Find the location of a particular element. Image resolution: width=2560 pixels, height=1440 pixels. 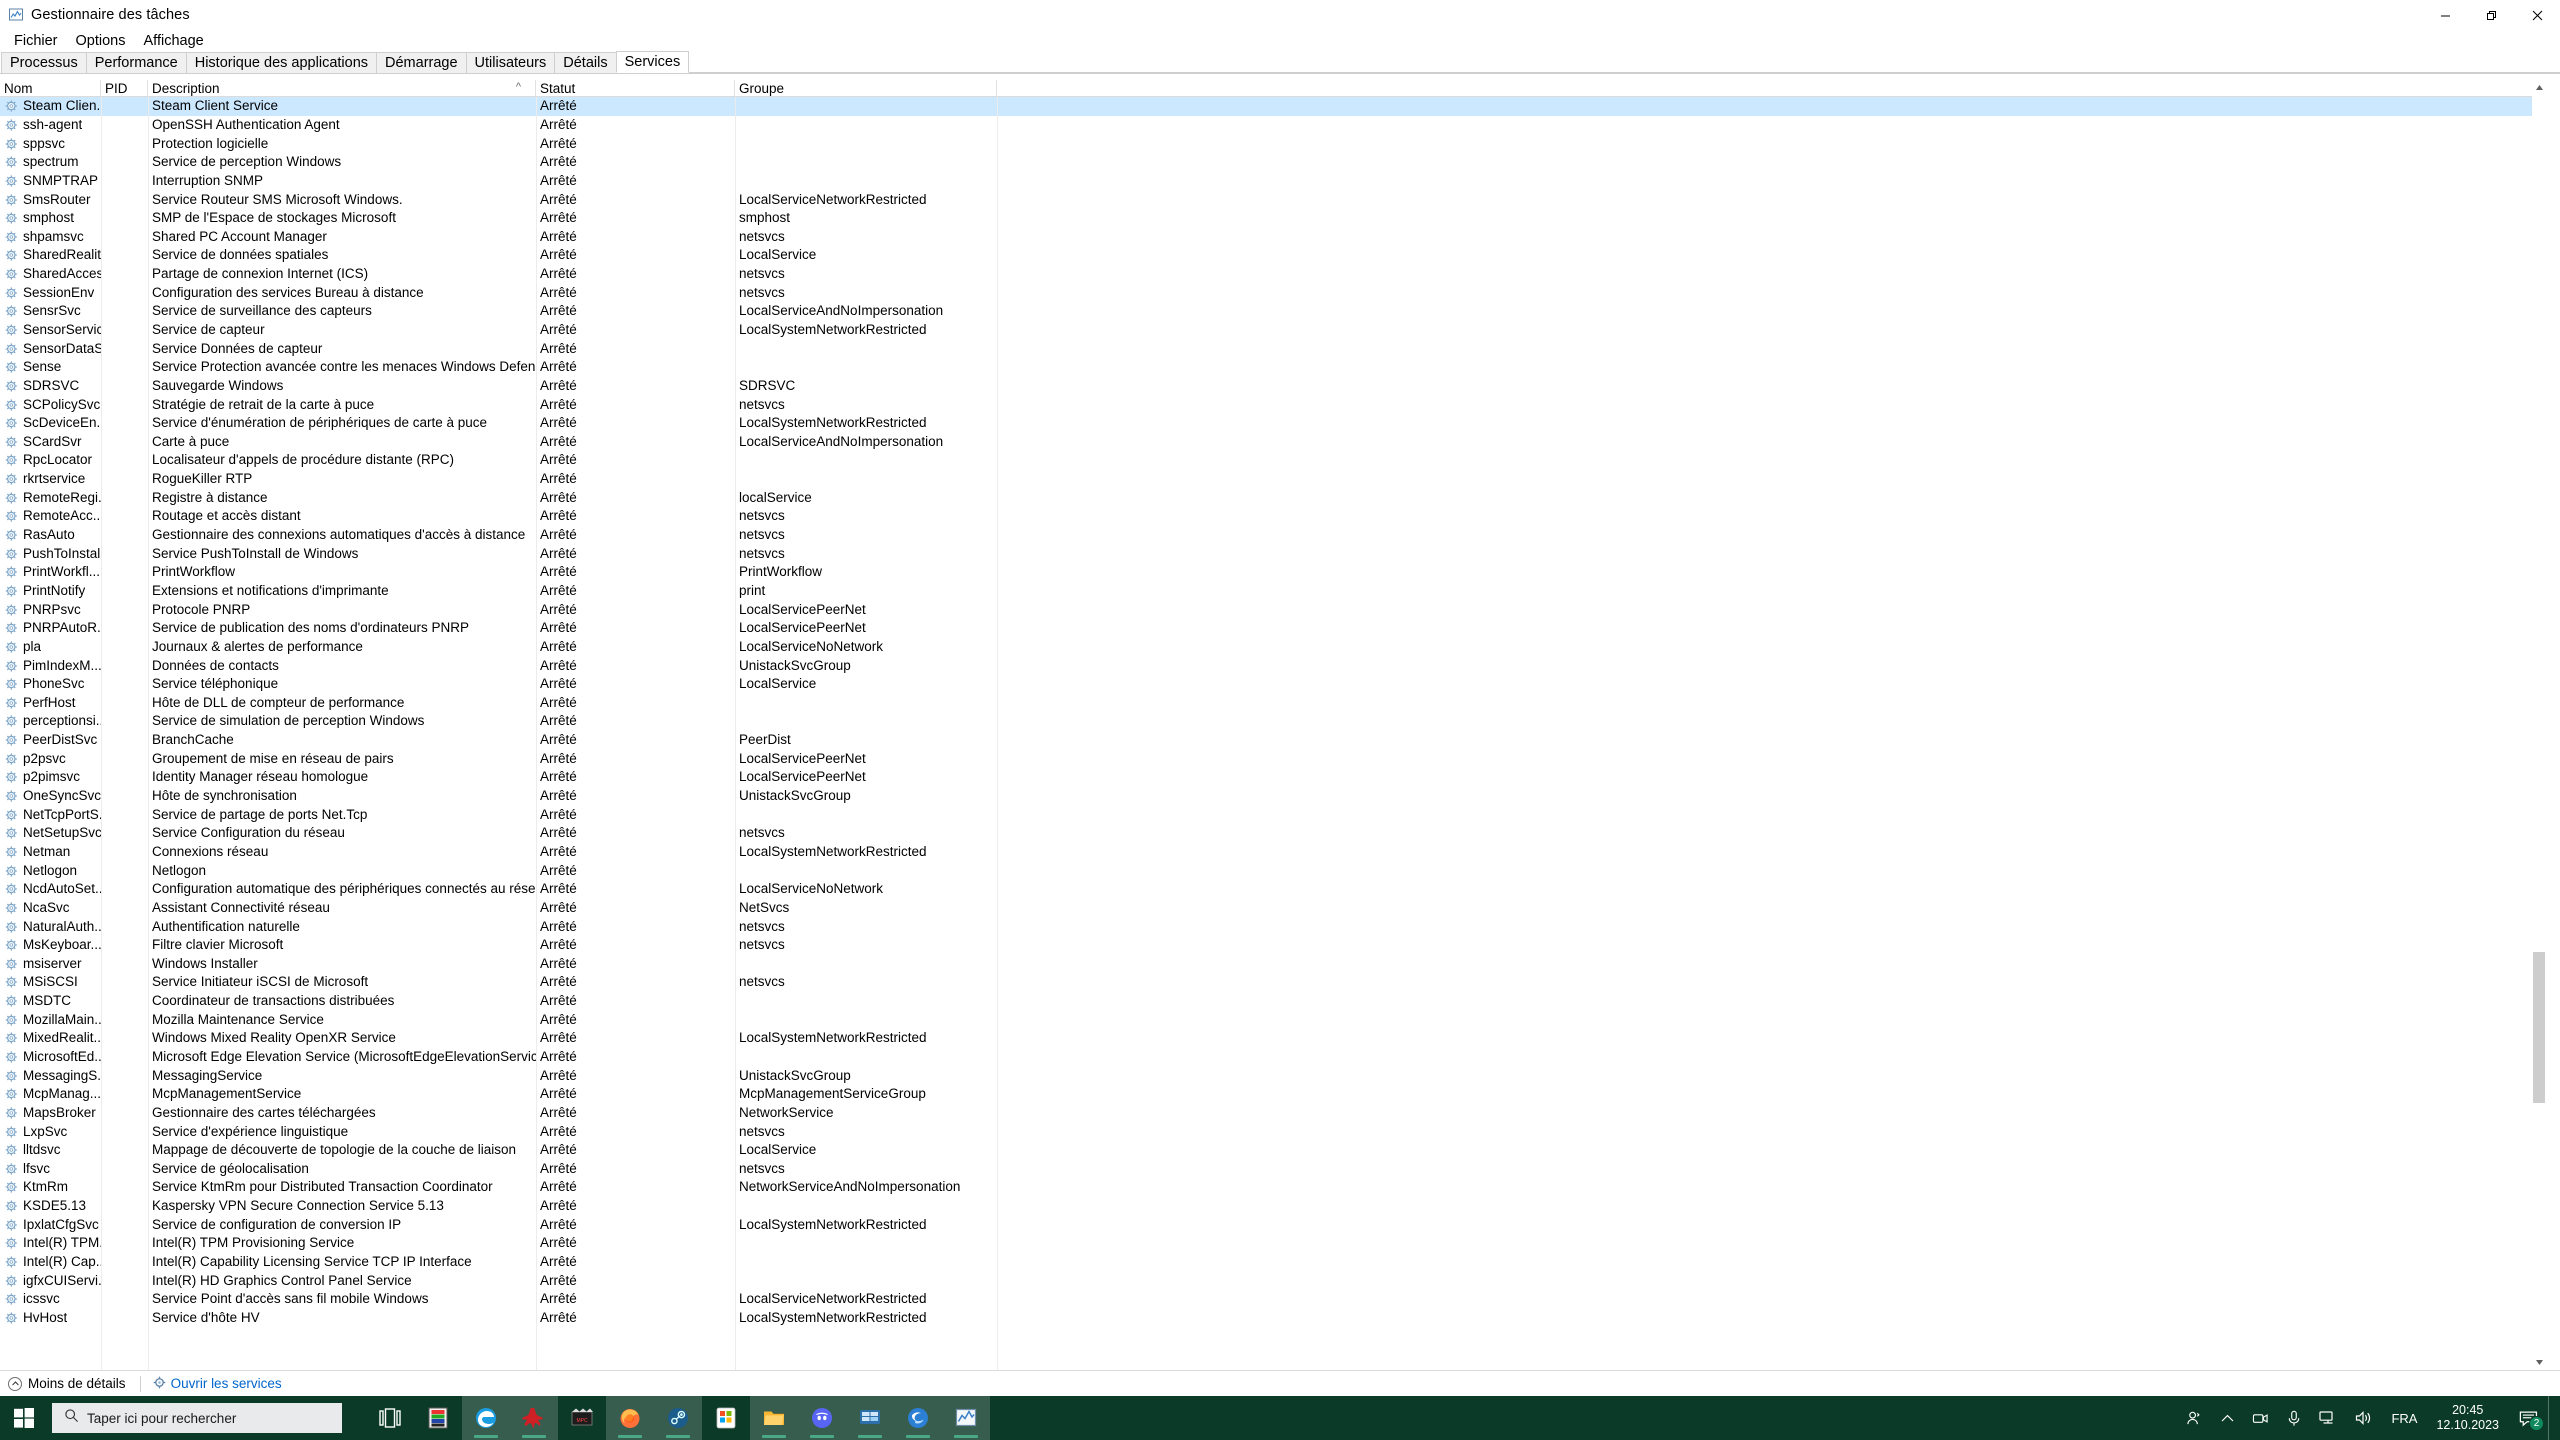

firefox-icon is located at coordinates (630, 1418).